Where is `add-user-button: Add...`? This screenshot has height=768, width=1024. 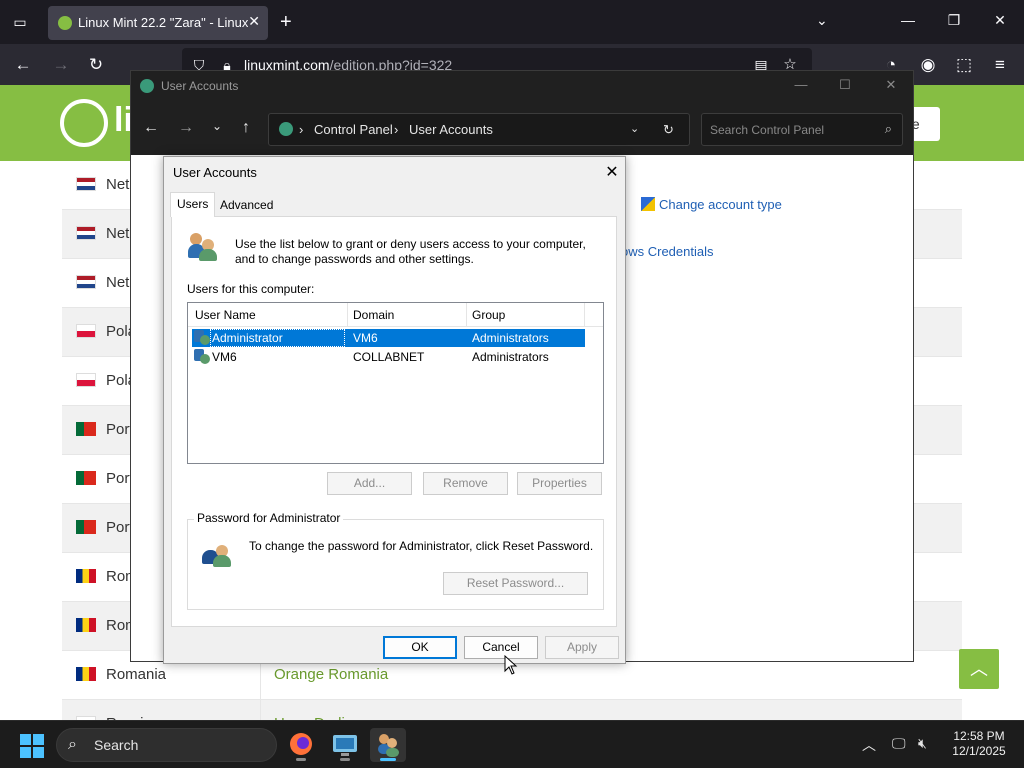
add-user-button: Add... is located at coordinates (369, 483).